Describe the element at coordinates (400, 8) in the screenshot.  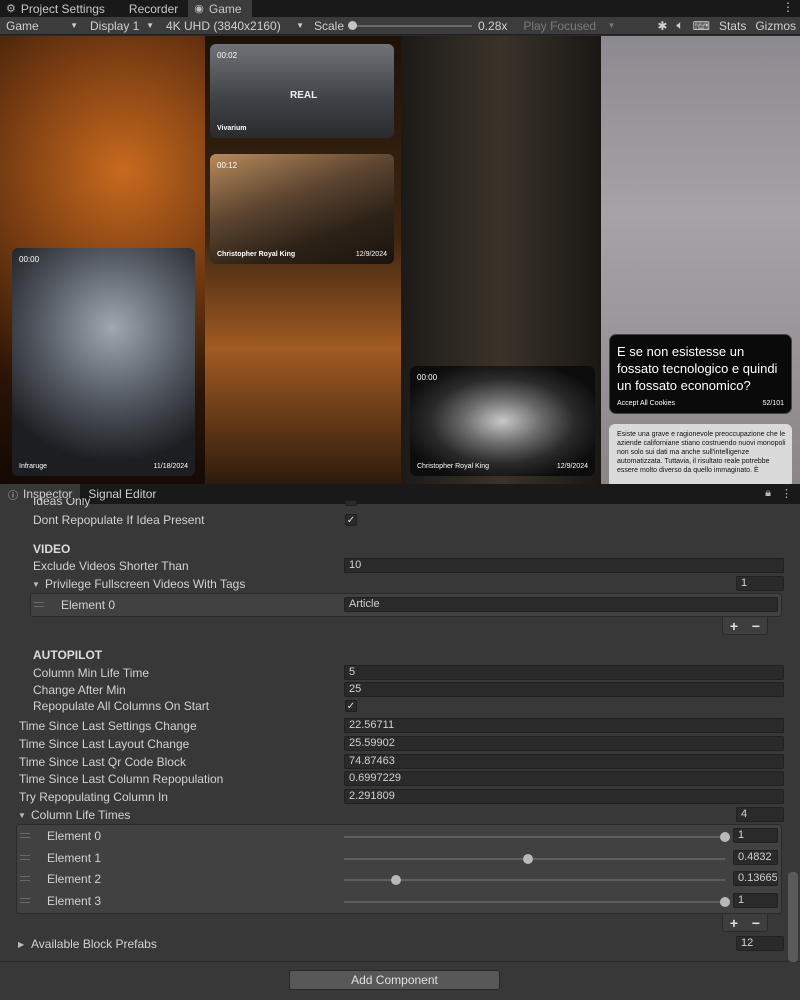
I see `editor-tab-bar: ⚙ Project Settings Recorder ◉ Game ⋮` at that location.